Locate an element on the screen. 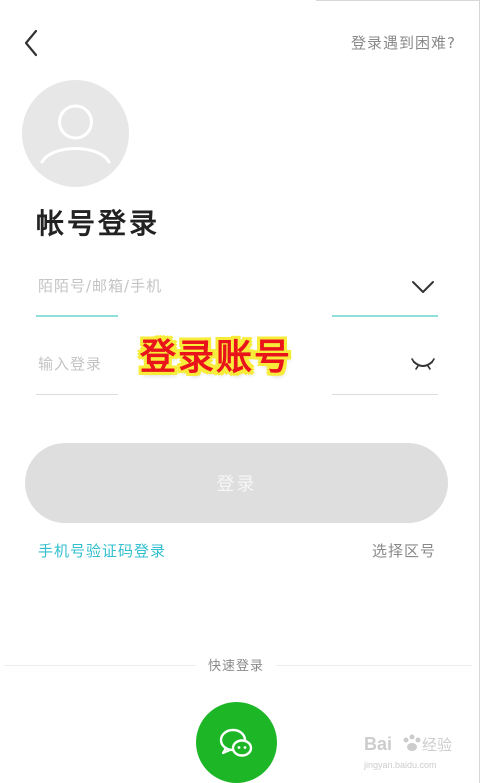 This screenshot has width=482, height=783. password-visibility-toggle is located at coordinates (423, 364).